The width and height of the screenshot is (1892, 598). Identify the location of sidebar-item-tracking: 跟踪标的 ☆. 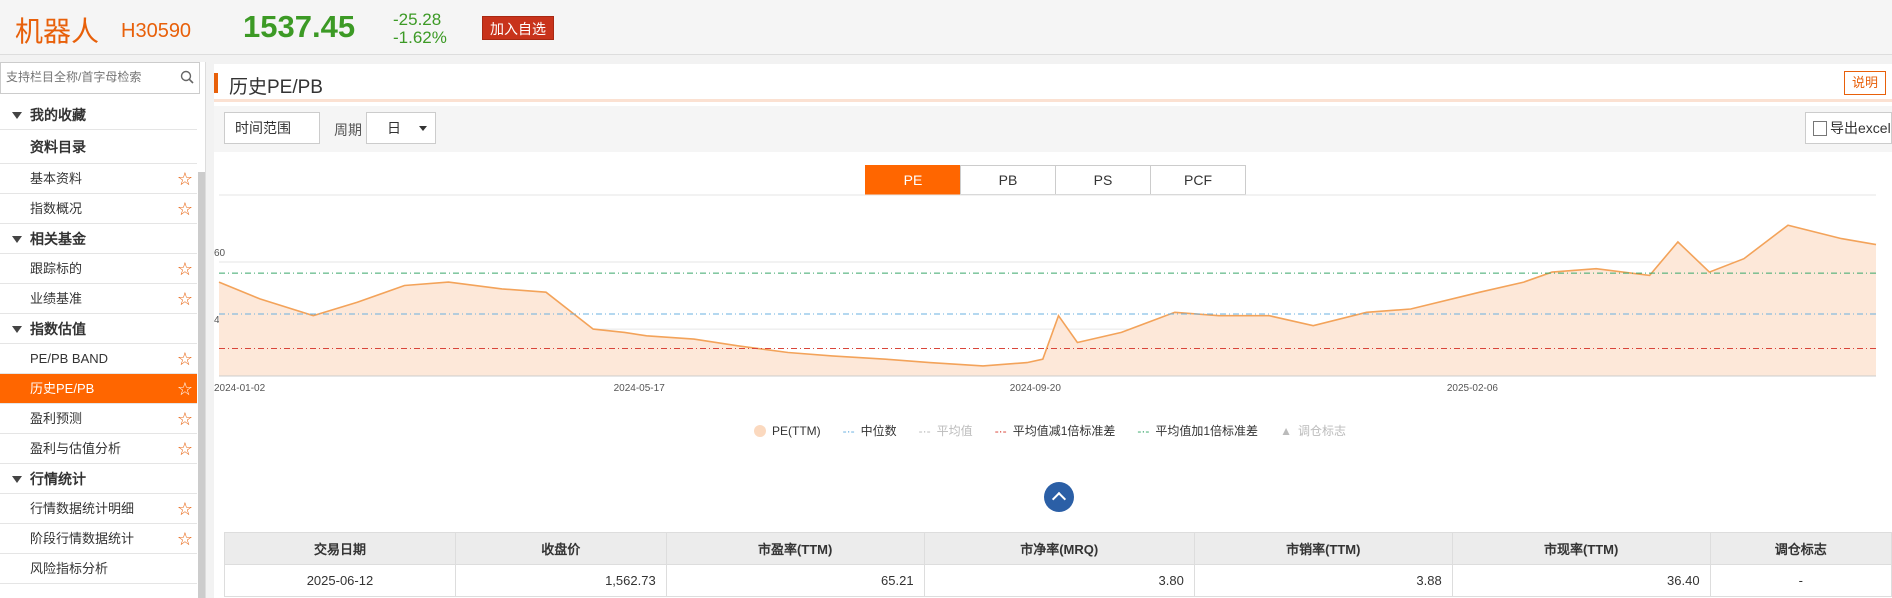
(98, 269).